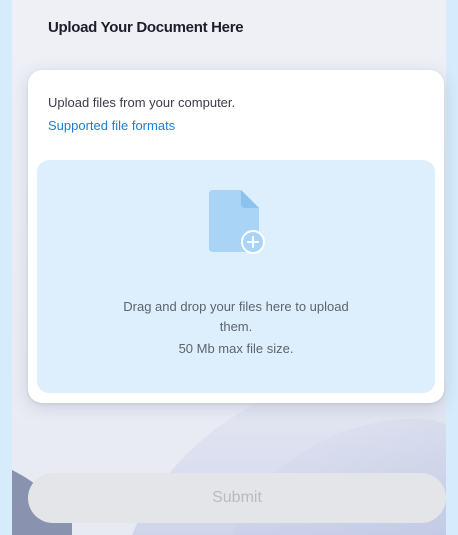  Describe the element at coordinates (236, 348) in the screenshot. I see `max-file-size-note: 50 Mb max file size.` at that location.